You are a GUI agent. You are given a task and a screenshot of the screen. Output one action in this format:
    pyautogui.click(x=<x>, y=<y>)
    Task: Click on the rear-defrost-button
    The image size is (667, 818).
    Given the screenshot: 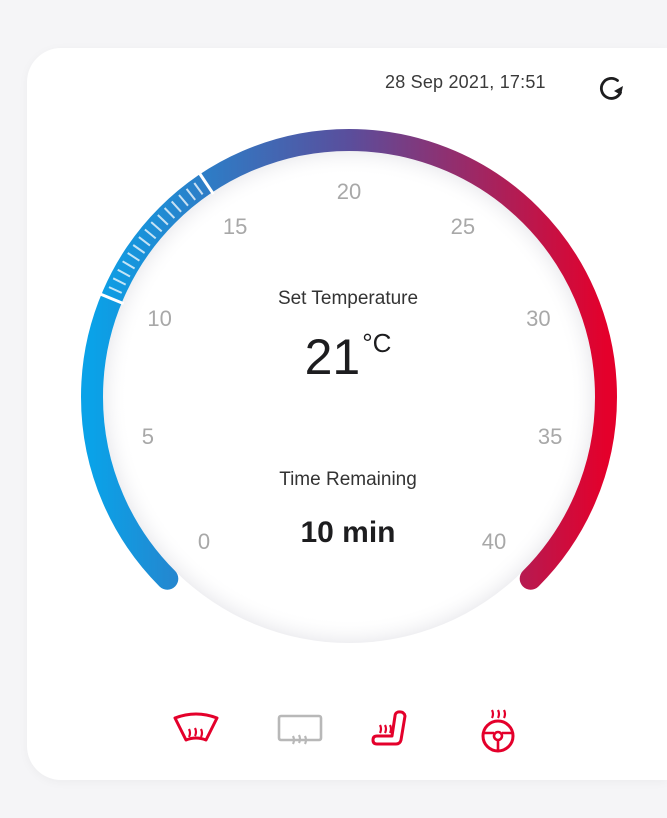 What is the action you would take?
    pyautogui.click(x=300, y=732)
    